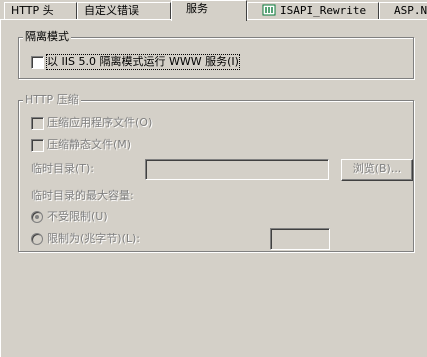  I want to click on tab-asp-net: ASP.N, so click(403, 10).